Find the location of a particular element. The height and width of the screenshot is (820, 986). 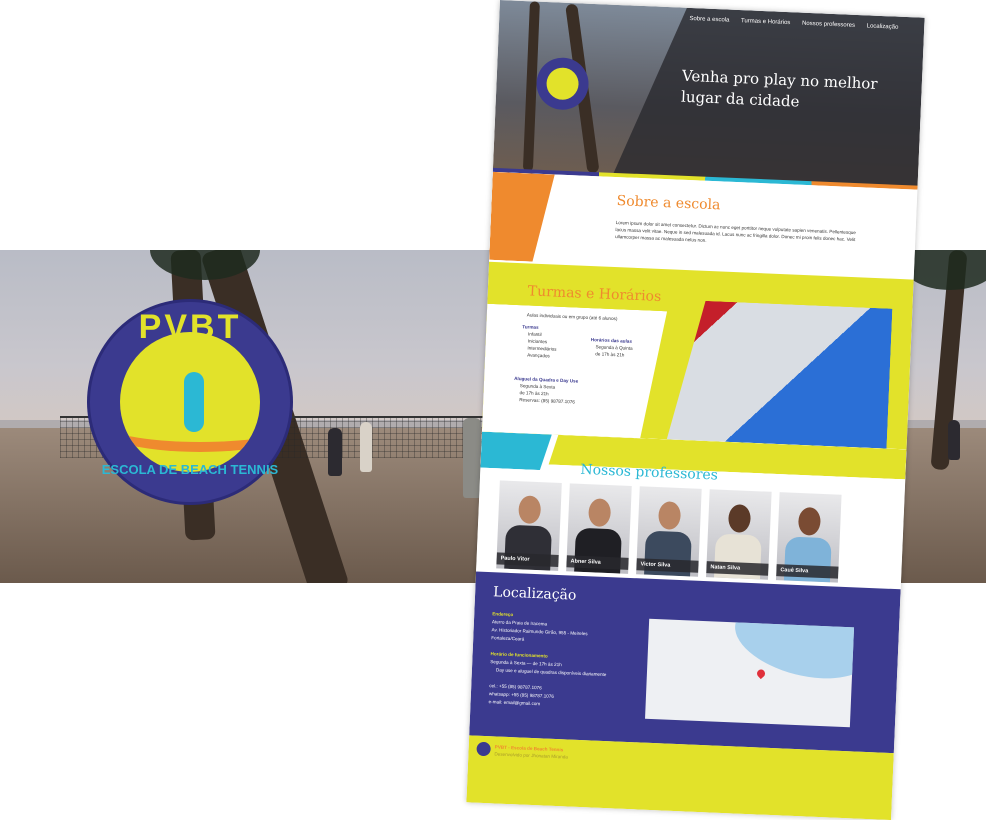

about-title: Sobre a escola is located at coordinates (668, 203).